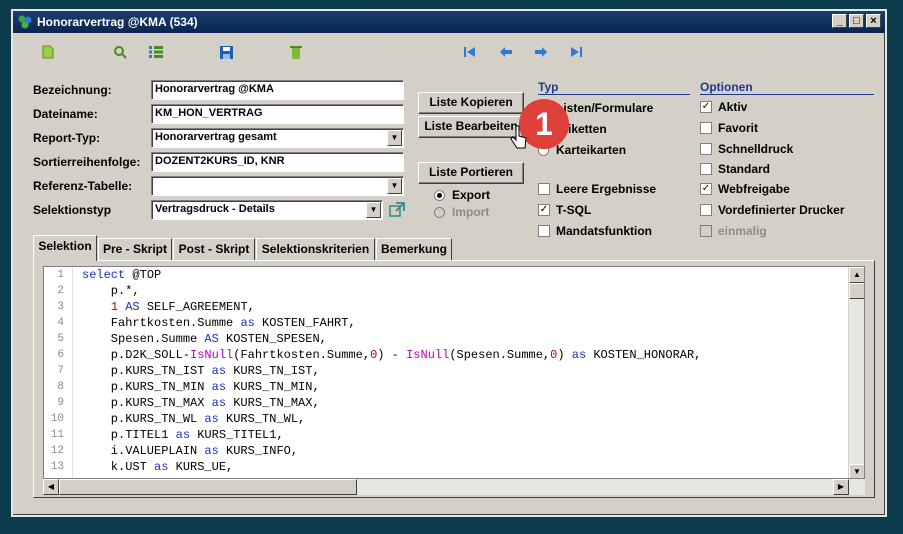  What do you see at coordinates (841, 487) in the screenshot?
I see `scroll-right-icon: ▶` at bounding box center [841, 487].